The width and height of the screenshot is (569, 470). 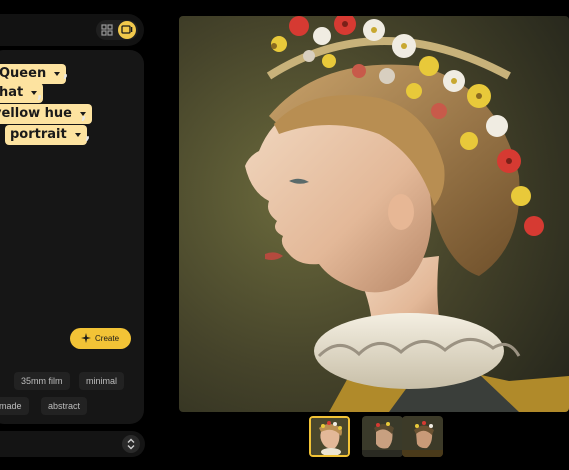 What do you see at coordinates (11, 406) in the screenshot?
I see `tag-label: handmade` at bounding box center [11, 406].